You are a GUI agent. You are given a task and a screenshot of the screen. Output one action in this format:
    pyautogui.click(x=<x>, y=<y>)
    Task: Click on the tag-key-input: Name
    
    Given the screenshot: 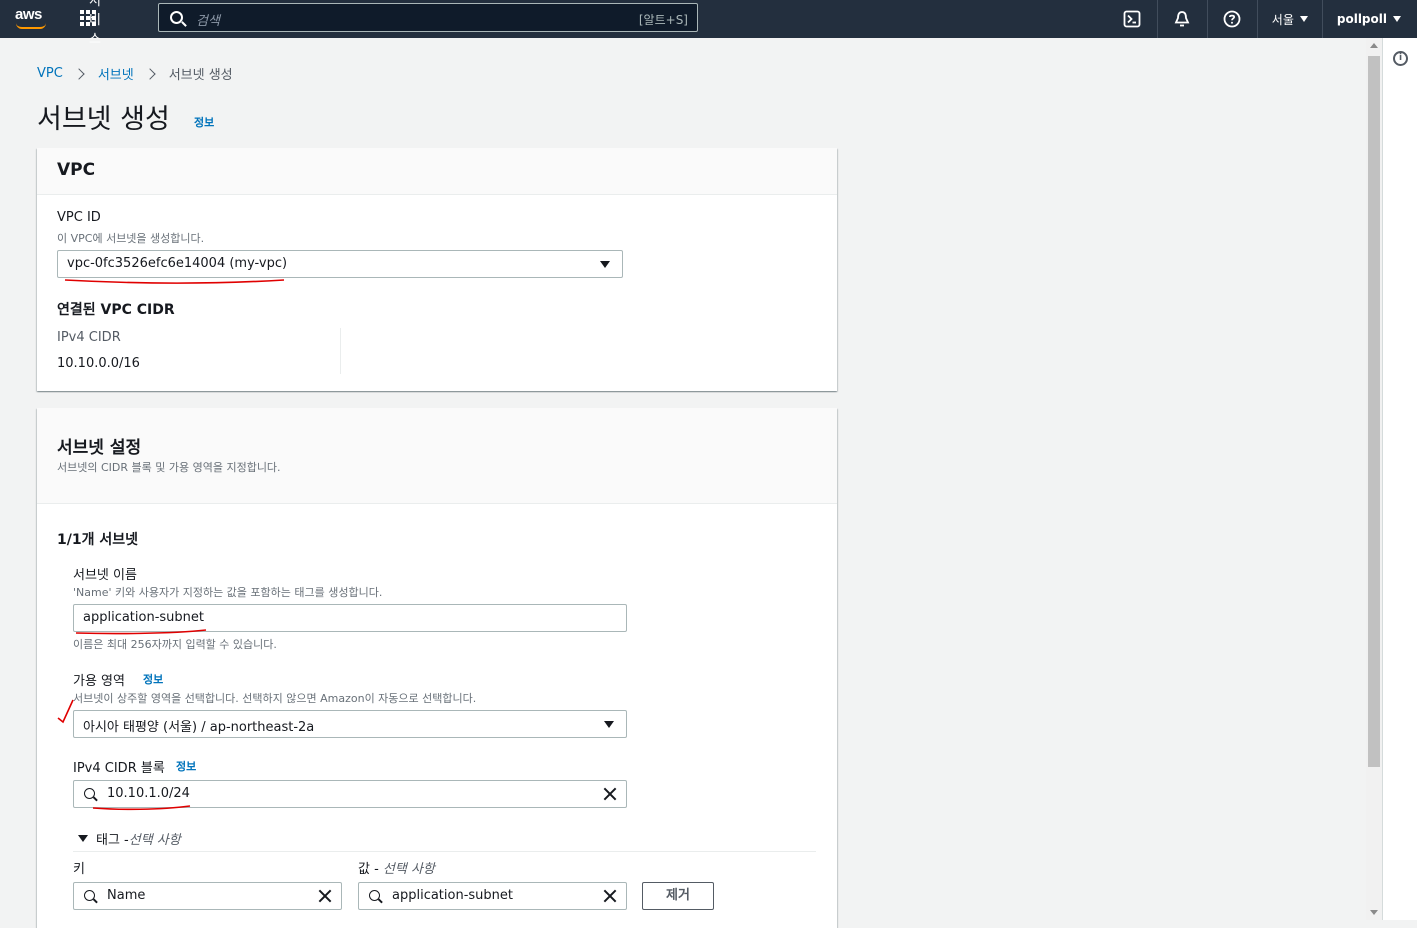 What is the action you would take?
    pyautogui.click(x=207, y=896)
    